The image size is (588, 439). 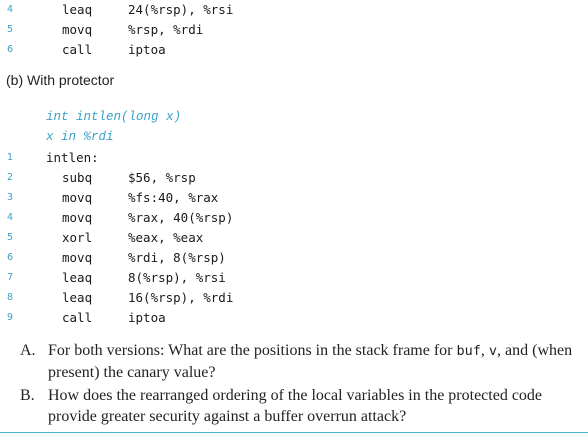 I want to click on line-number: 2, so click(x=10, y=177).